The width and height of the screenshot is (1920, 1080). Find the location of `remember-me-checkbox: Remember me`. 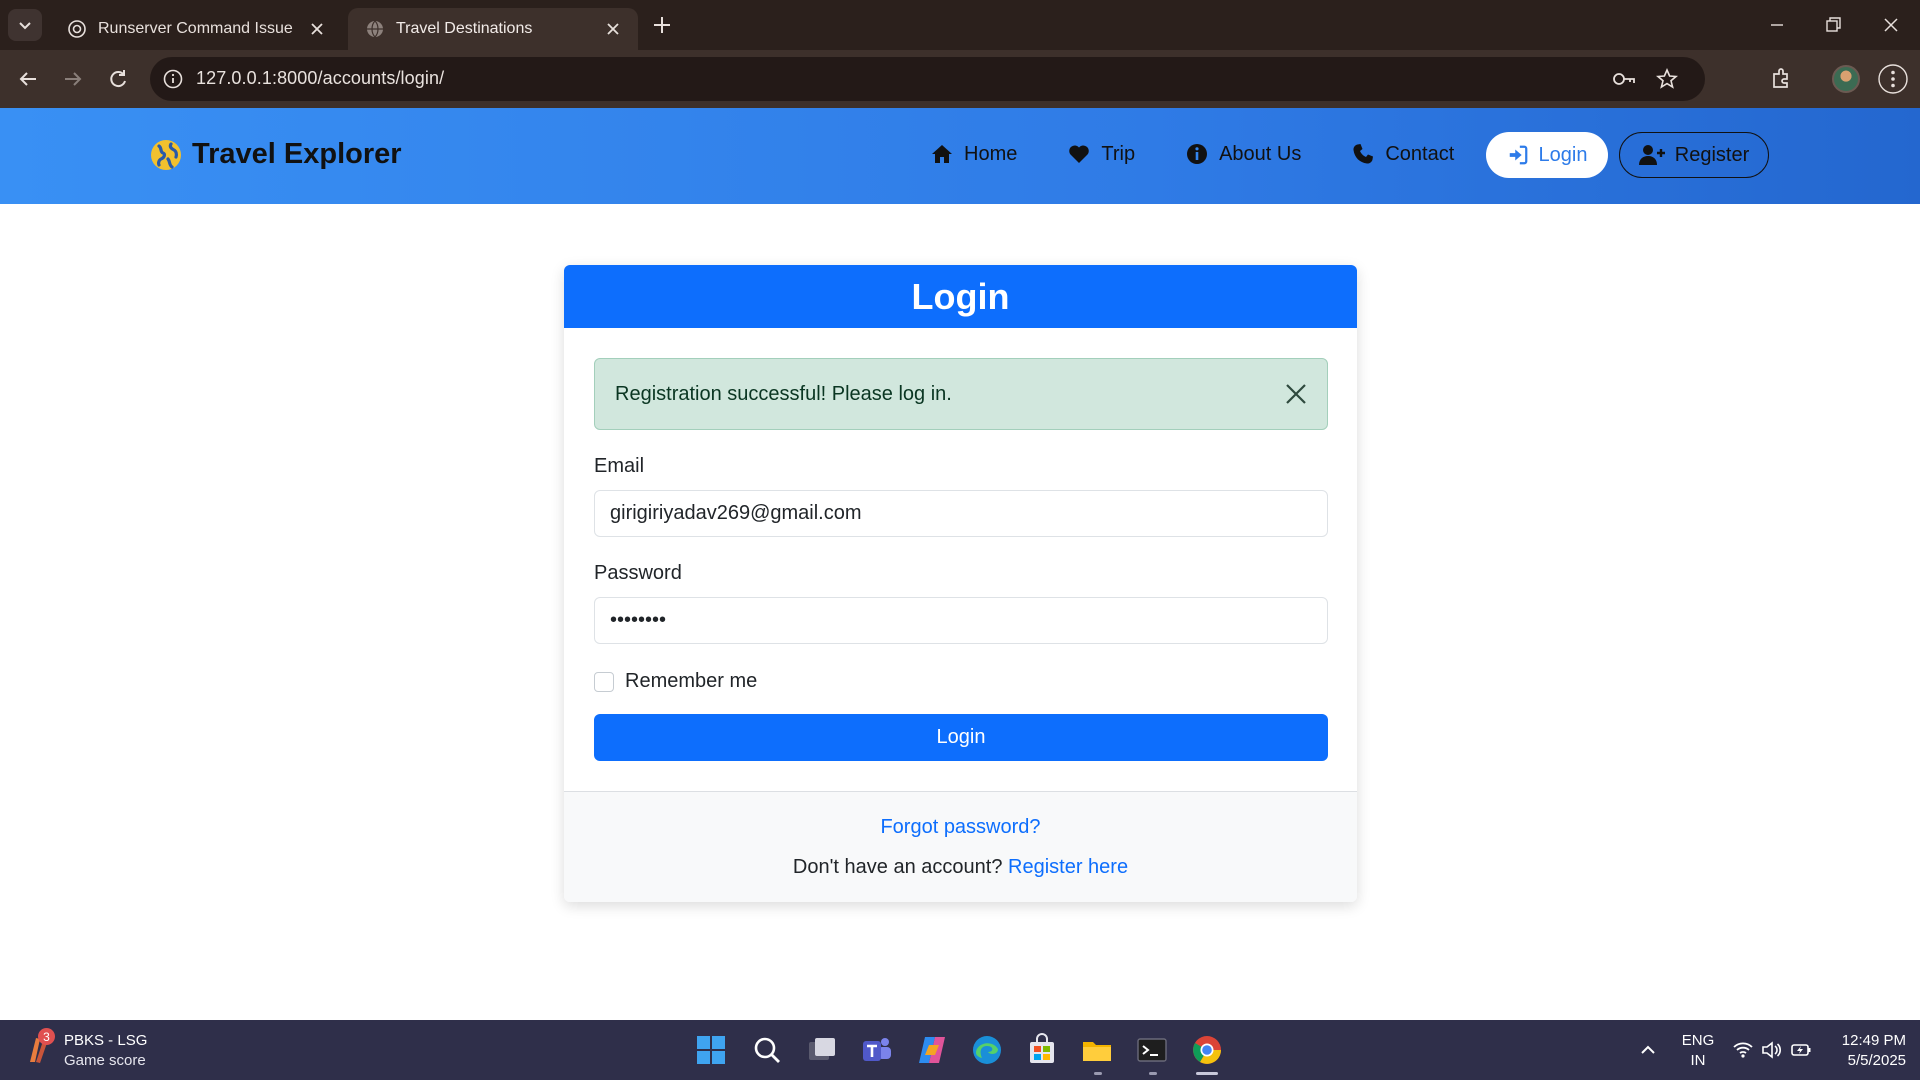

remember-me-checkbox: Remember me is located at coordinates (675, 681).